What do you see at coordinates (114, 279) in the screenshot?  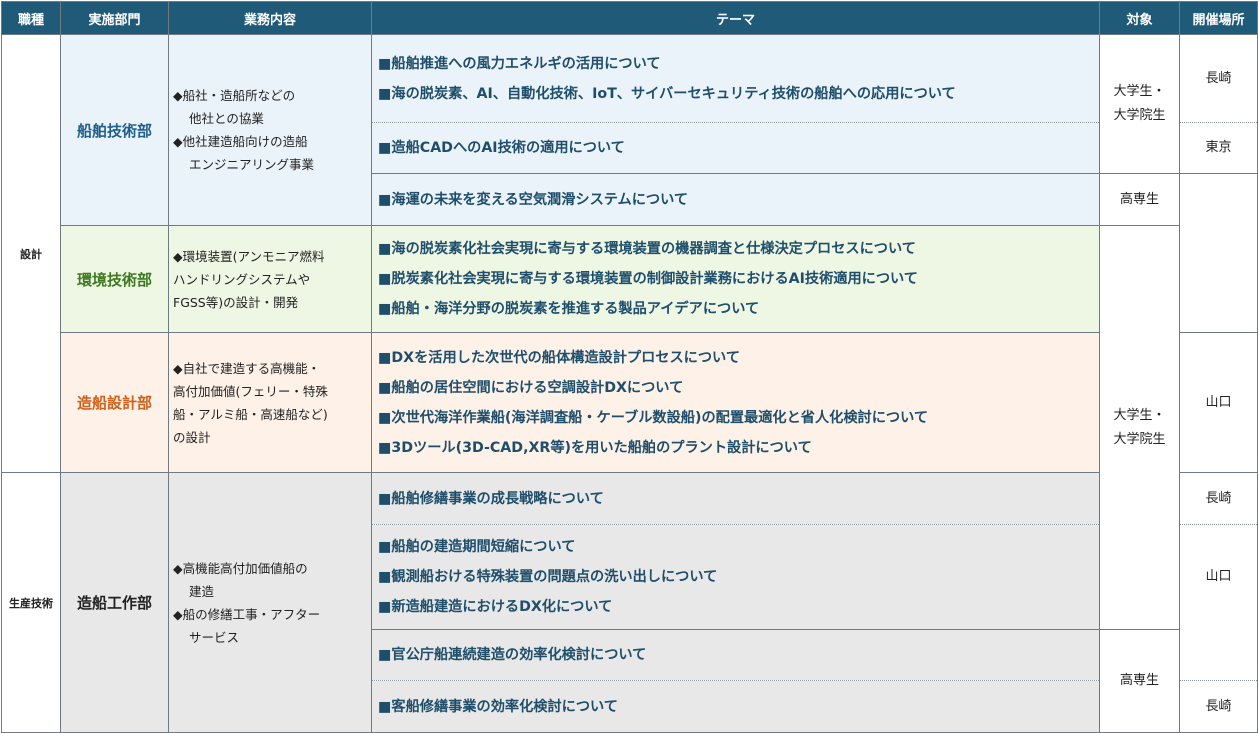 I see `dept-env-tech: 環境技術部` at bounding box center [114, 279].